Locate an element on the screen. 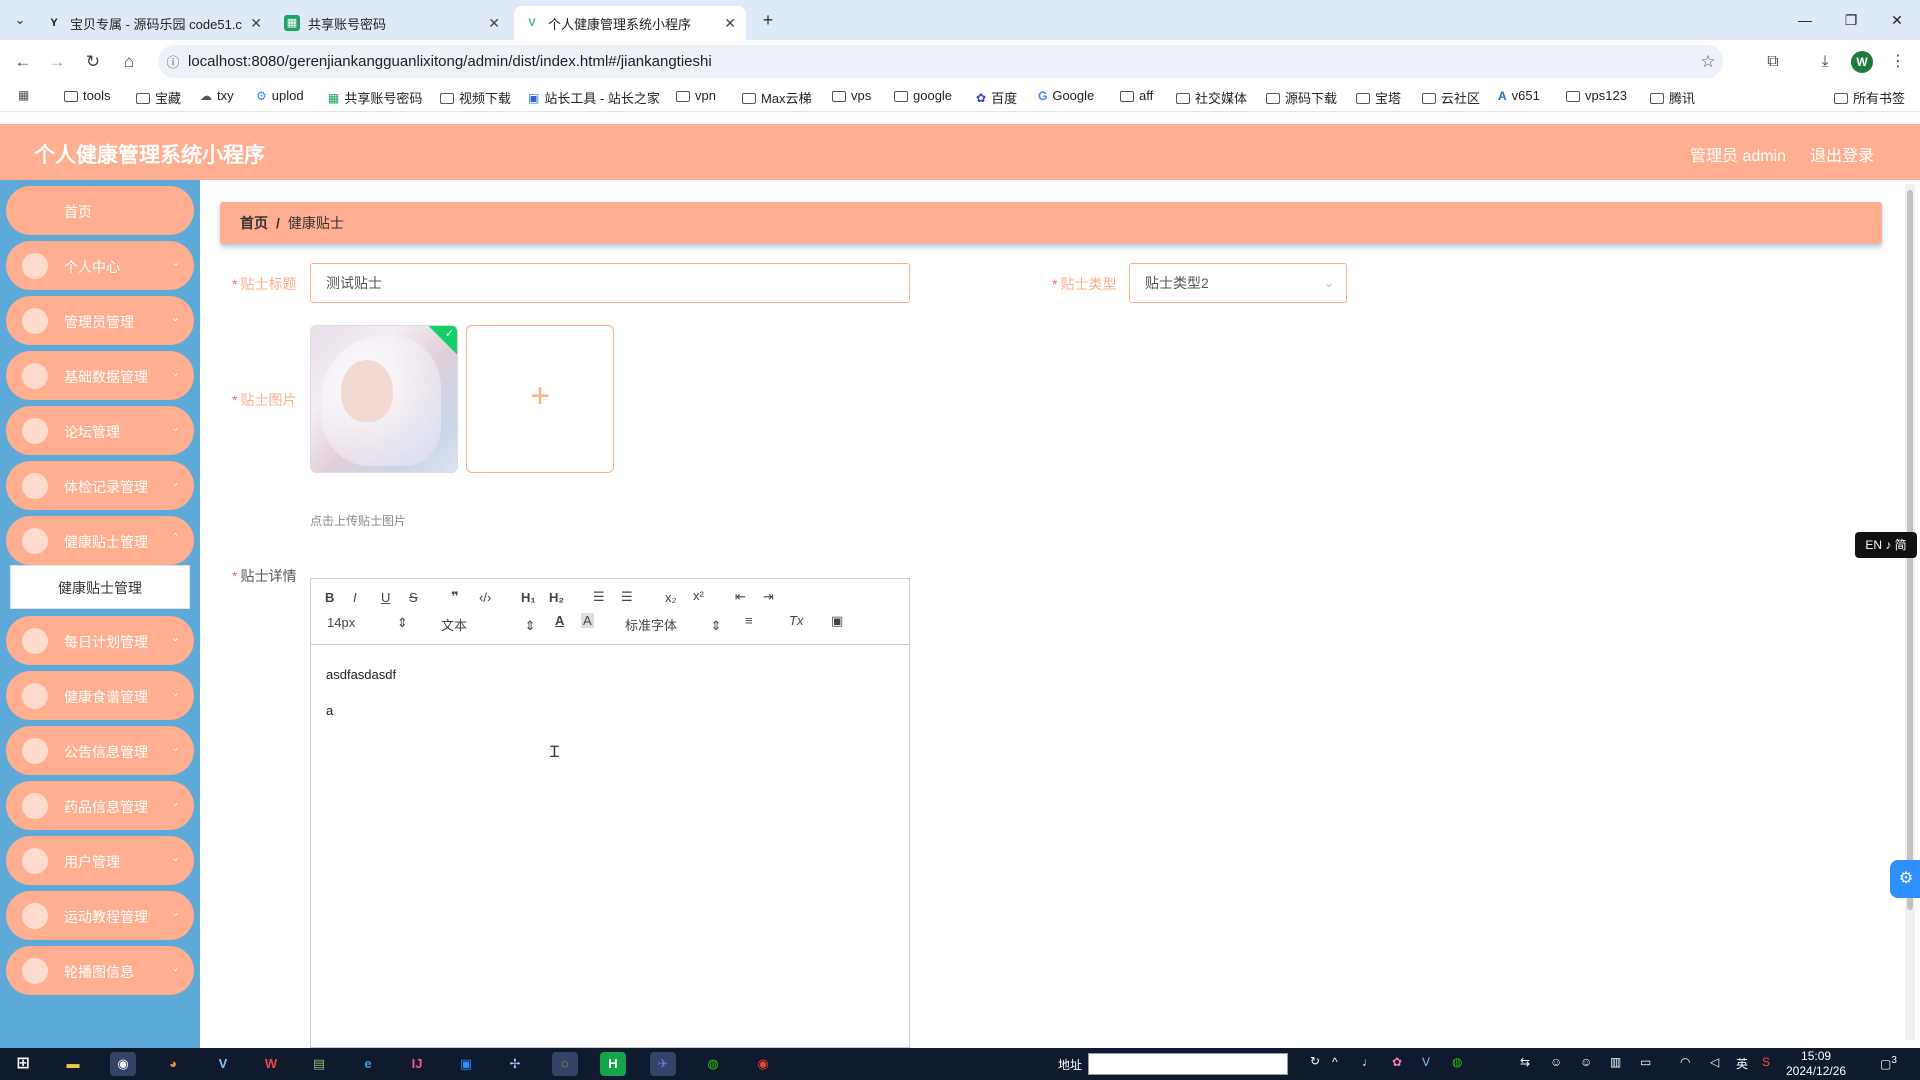 The width and height of the screenshot is (1920, 1080). volume-icon: ◁ is located at coordinates (1714, 1062).